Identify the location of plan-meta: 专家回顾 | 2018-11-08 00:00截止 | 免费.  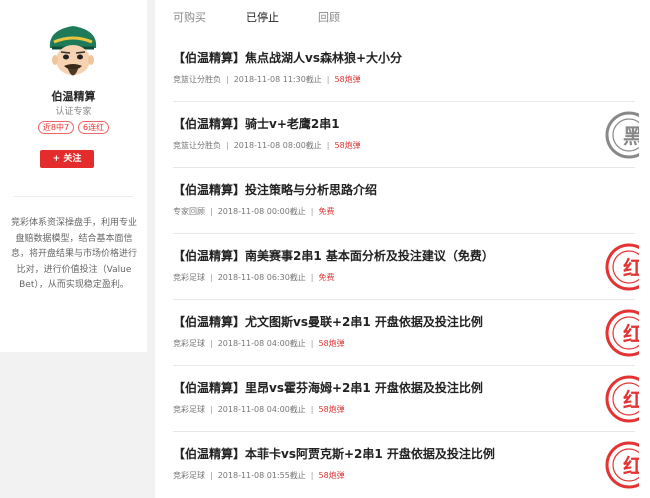
(254, 211).